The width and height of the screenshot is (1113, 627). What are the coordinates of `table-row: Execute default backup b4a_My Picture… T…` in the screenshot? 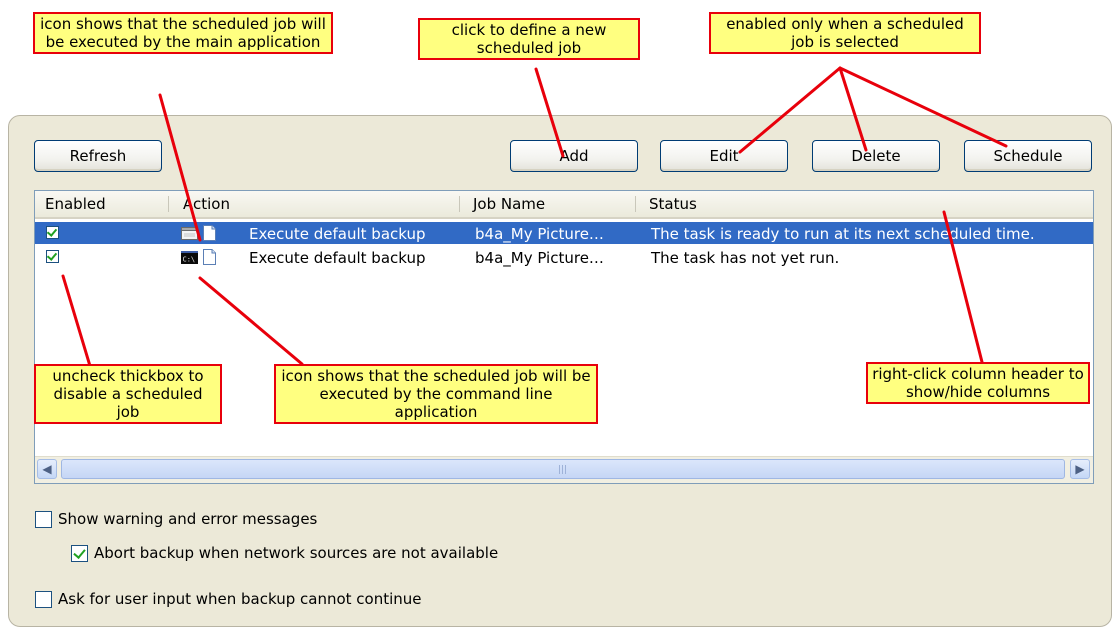 It's located at (564, 233).